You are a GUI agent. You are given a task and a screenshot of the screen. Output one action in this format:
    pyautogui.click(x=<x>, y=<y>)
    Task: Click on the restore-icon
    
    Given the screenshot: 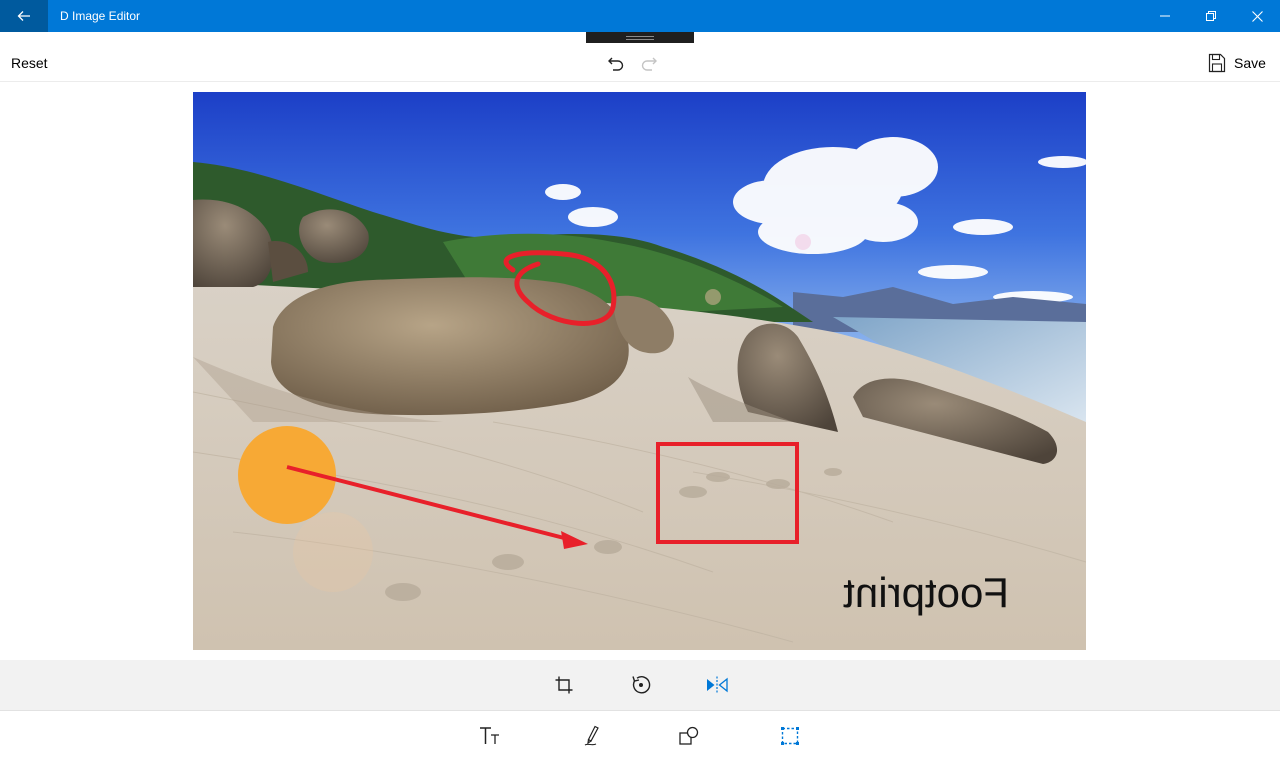 What is the action you would take?
    pyautogui.click(x=1211, y=16)
    